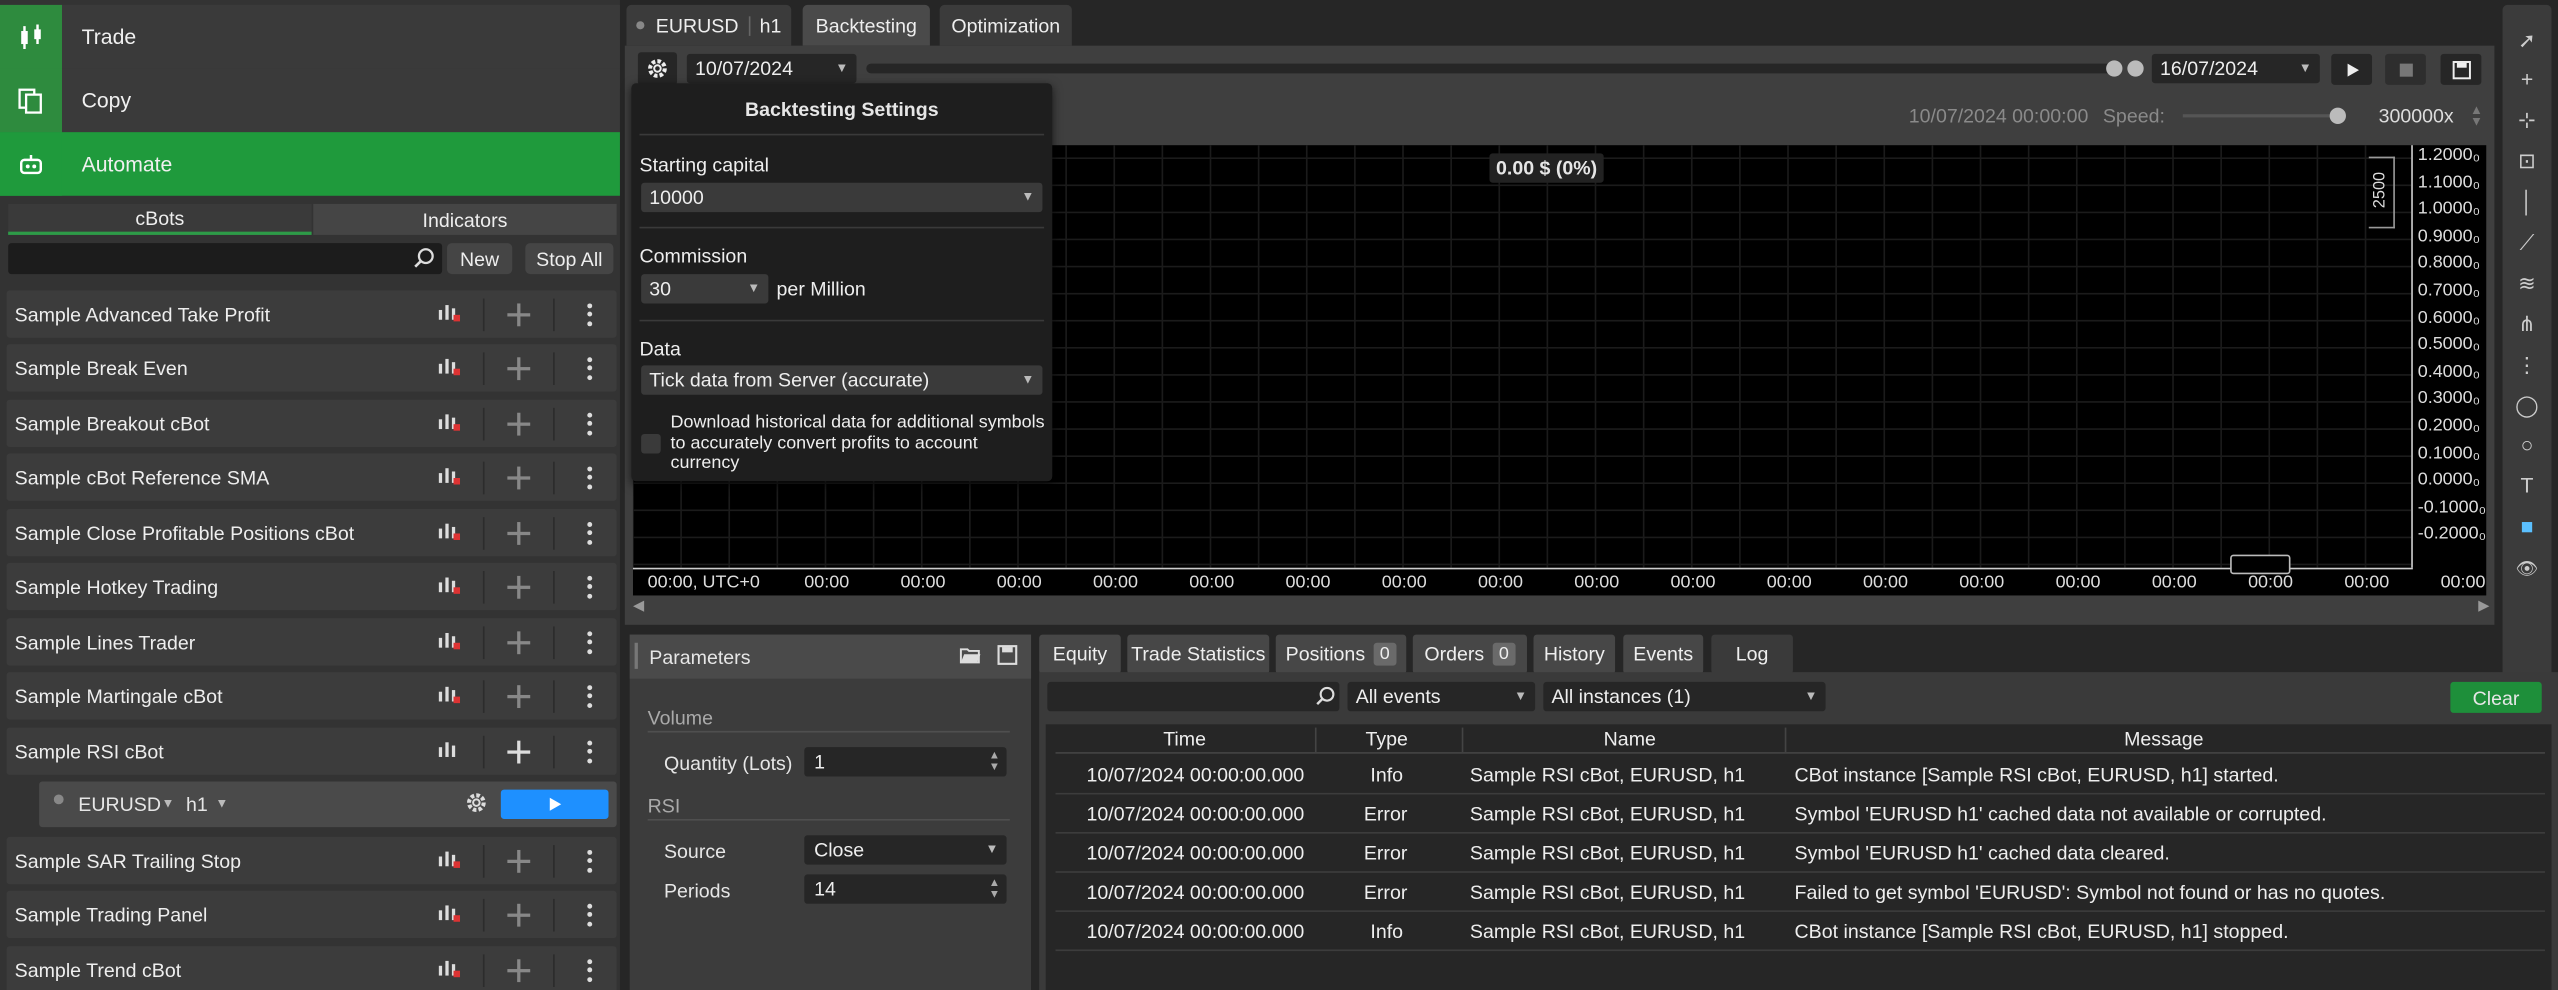 The image size is (2558, 990). What do you see at coordinates (705, 289) in the screenshot?
I see `commission-input: 30 ▼` at bounding box center [705, 289].